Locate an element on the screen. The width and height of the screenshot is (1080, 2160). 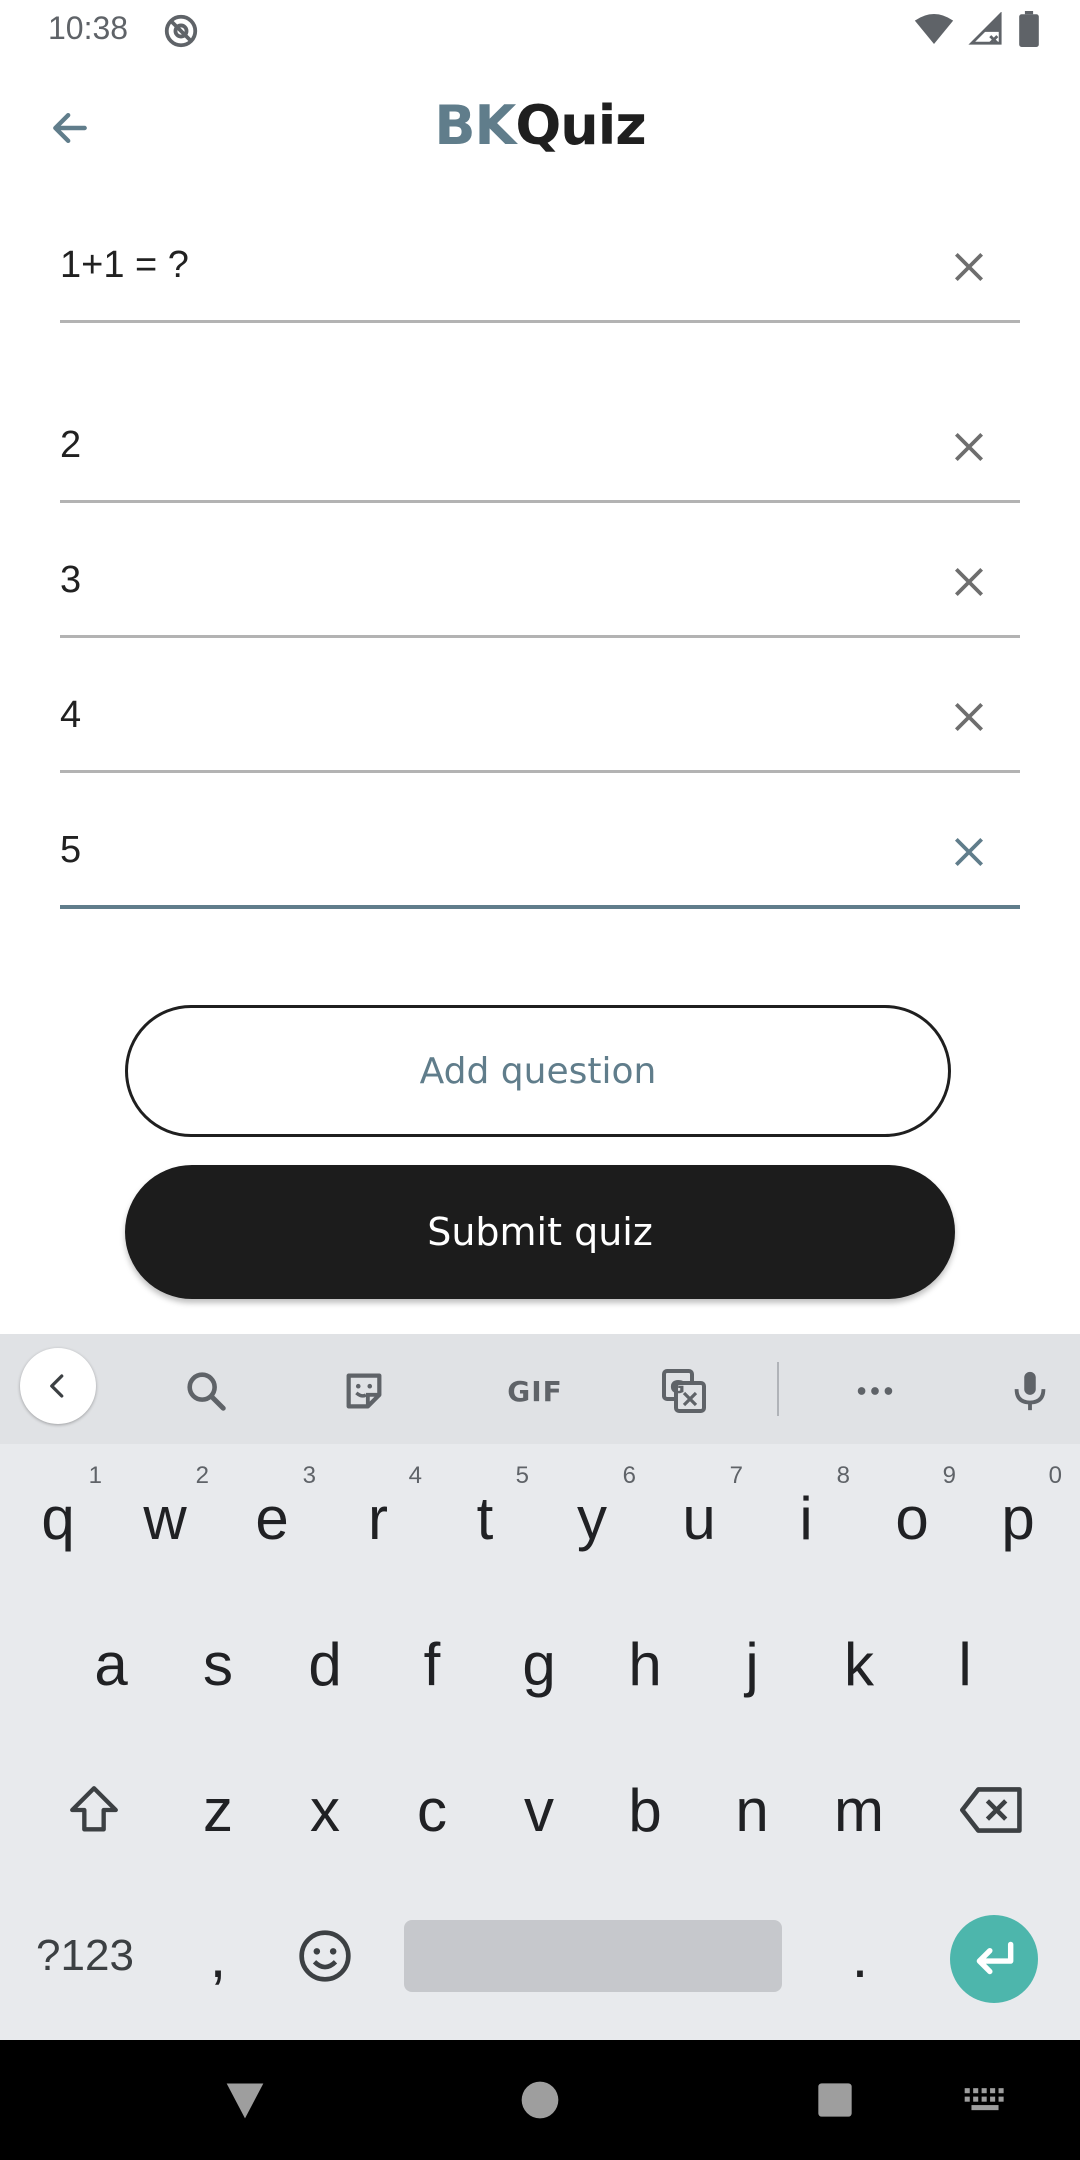
nav-recents-button is located at coordinates (835, 2100).